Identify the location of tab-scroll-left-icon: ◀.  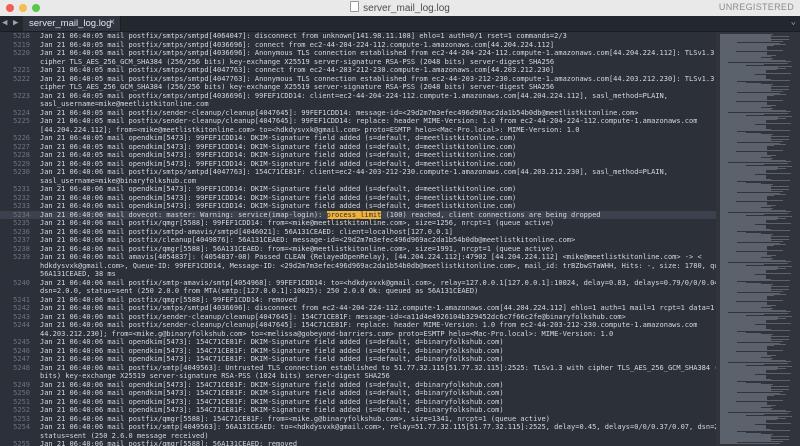
(4, 23).